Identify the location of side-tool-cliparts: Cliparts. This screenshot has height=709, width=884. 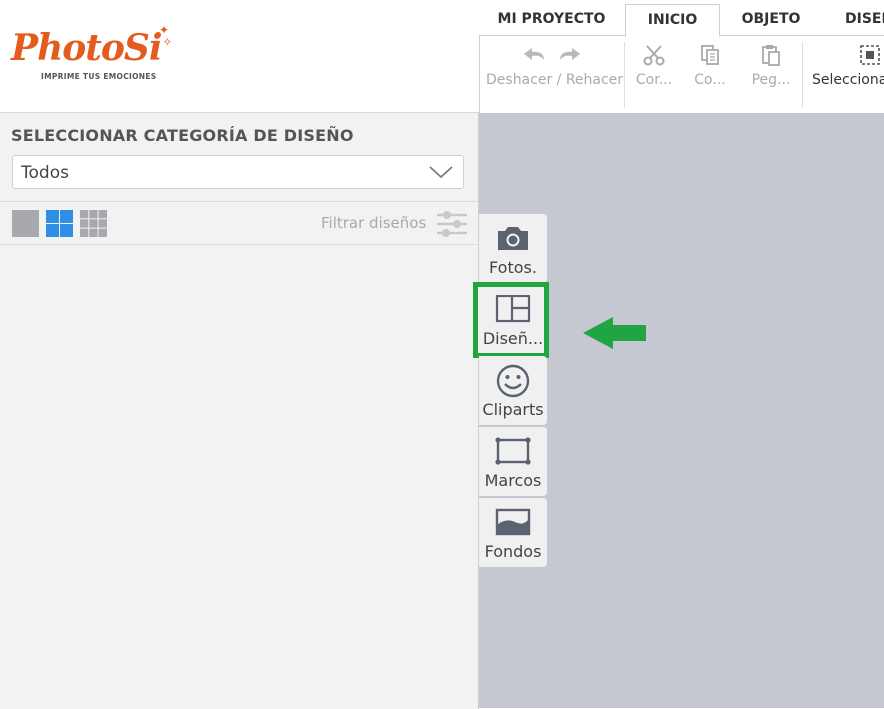
(513, 390).